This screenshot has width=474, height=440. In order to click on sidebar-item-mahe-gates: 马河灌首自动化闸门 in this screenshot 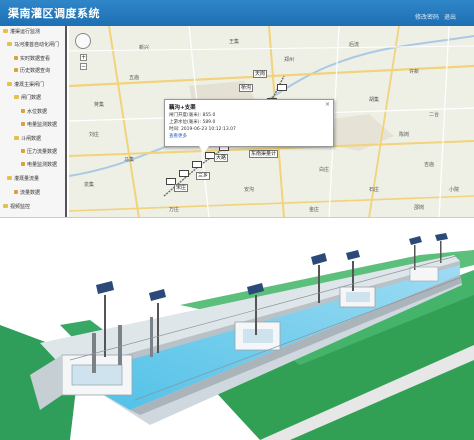, I will do `click(33, 45)`.